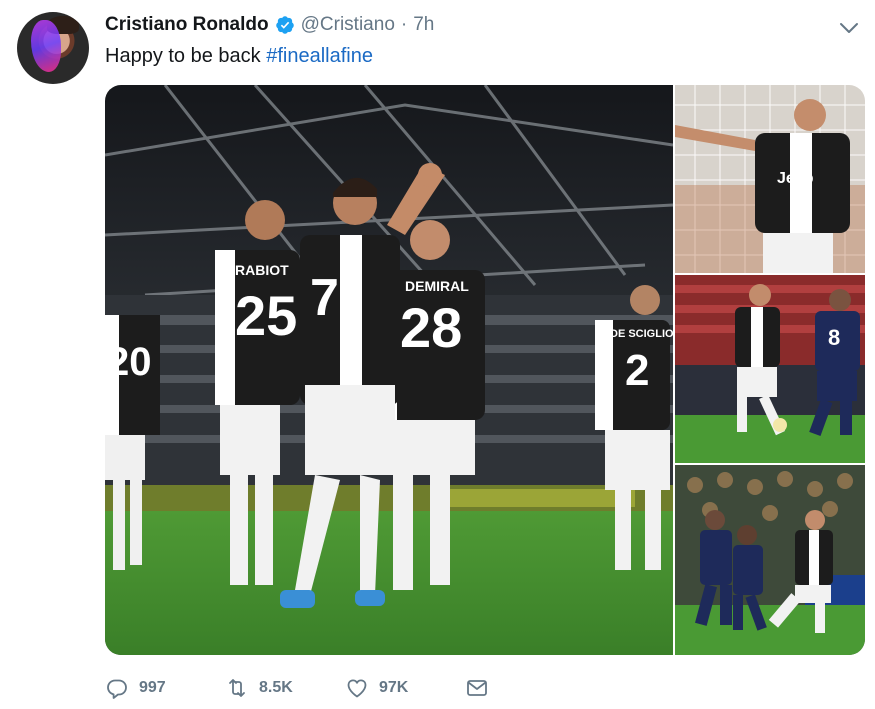  What do you see at coordinates (348, 25) in the screenshot?
I see `author-handle: @Cristiano` at bounding box center [348, 25].